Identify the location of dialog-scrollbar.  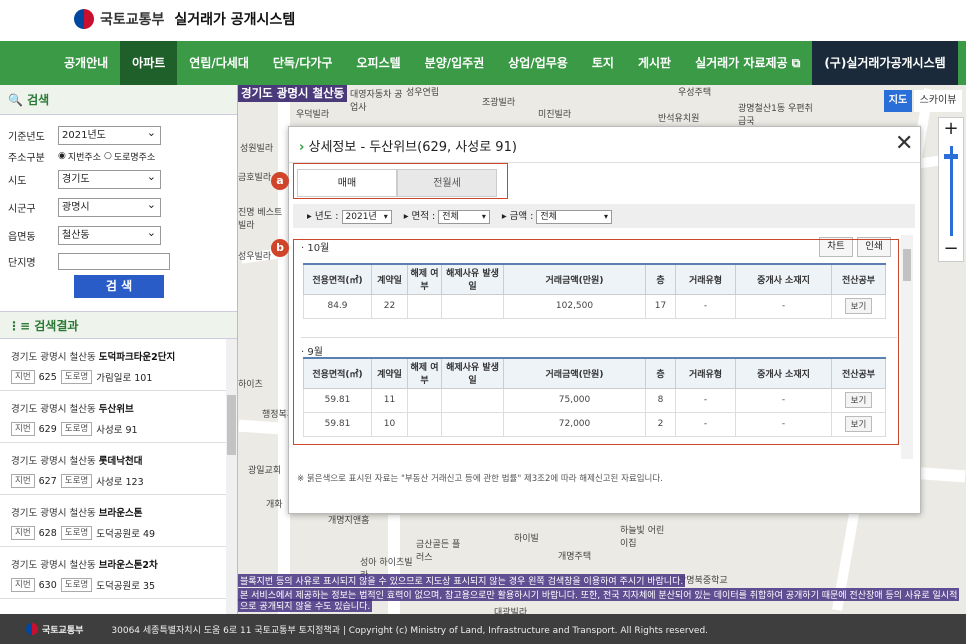
(907, 347).